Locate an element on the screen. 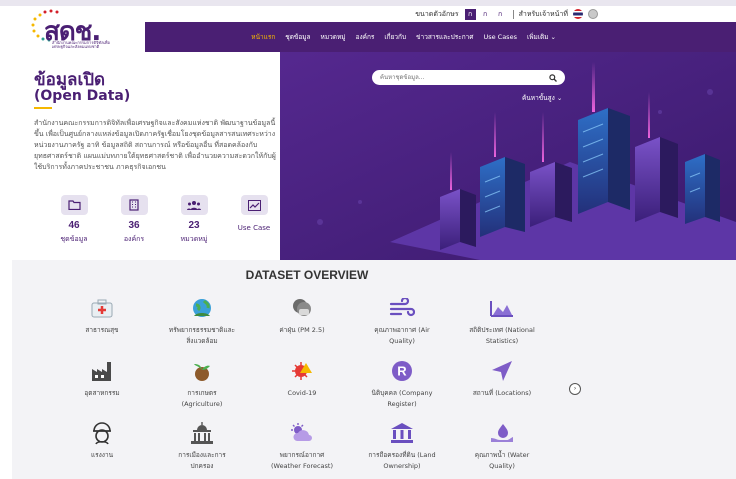  category-name: การเมืองและการ ปกครอง is located at coordinates (202, 460).